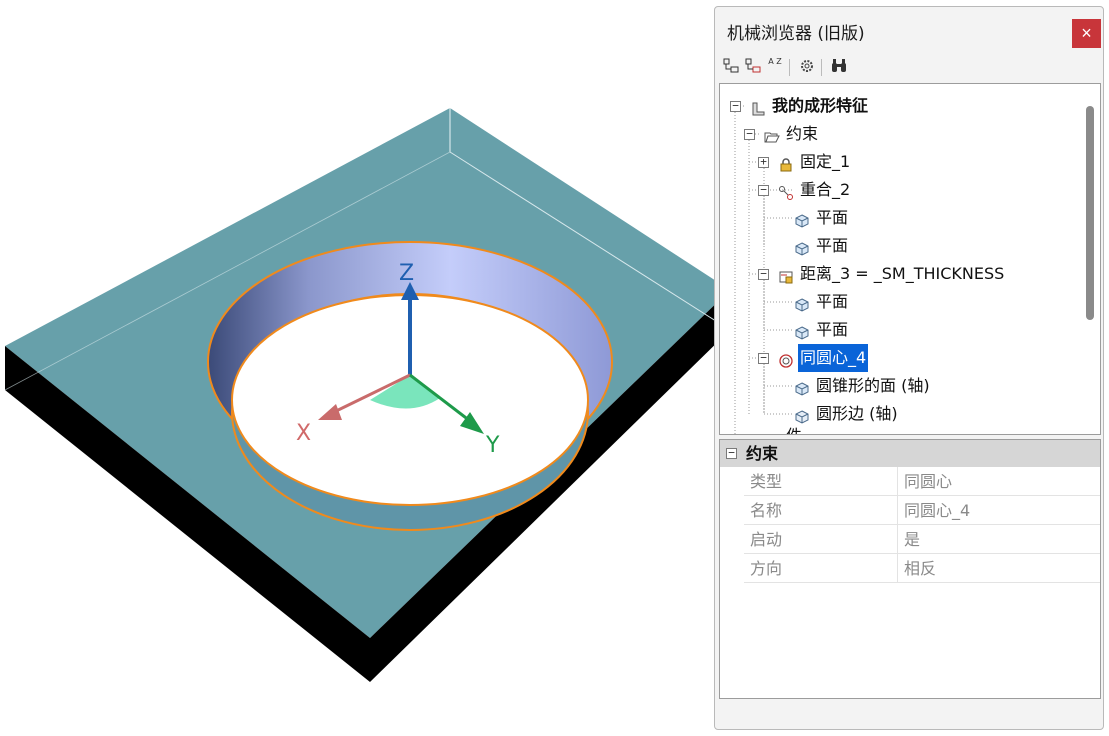 The image size is (1109, 736). I want to click on property-row-enabled: 启动 是, so click(922, 539).